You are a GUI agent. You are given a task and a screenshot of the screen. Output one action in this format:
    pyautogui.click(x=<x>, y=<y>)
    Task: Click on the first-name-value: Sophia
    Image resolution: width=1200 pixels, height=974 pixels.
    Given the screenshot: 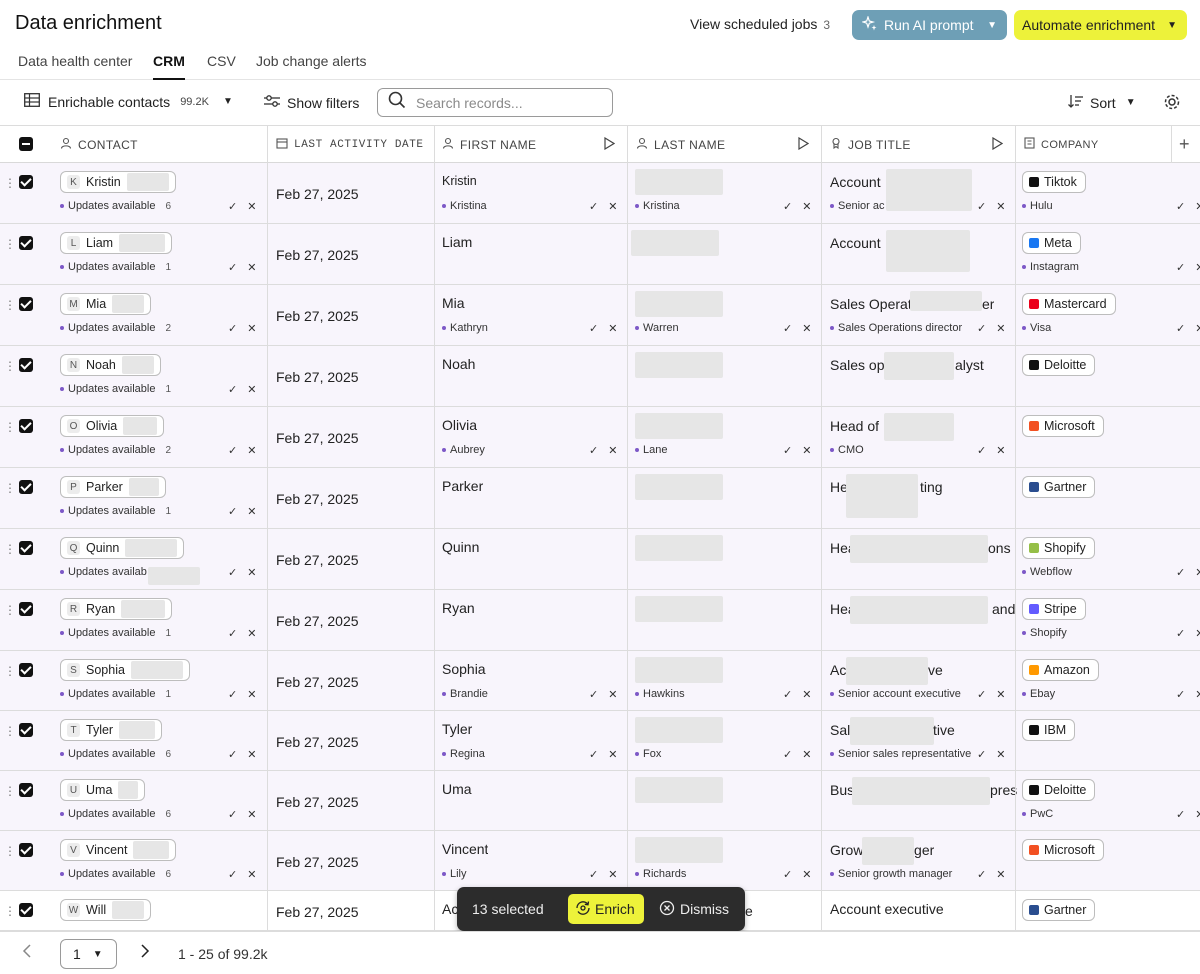 What is the action you would take?
    pyautogui.click(x=464, y=669)
    